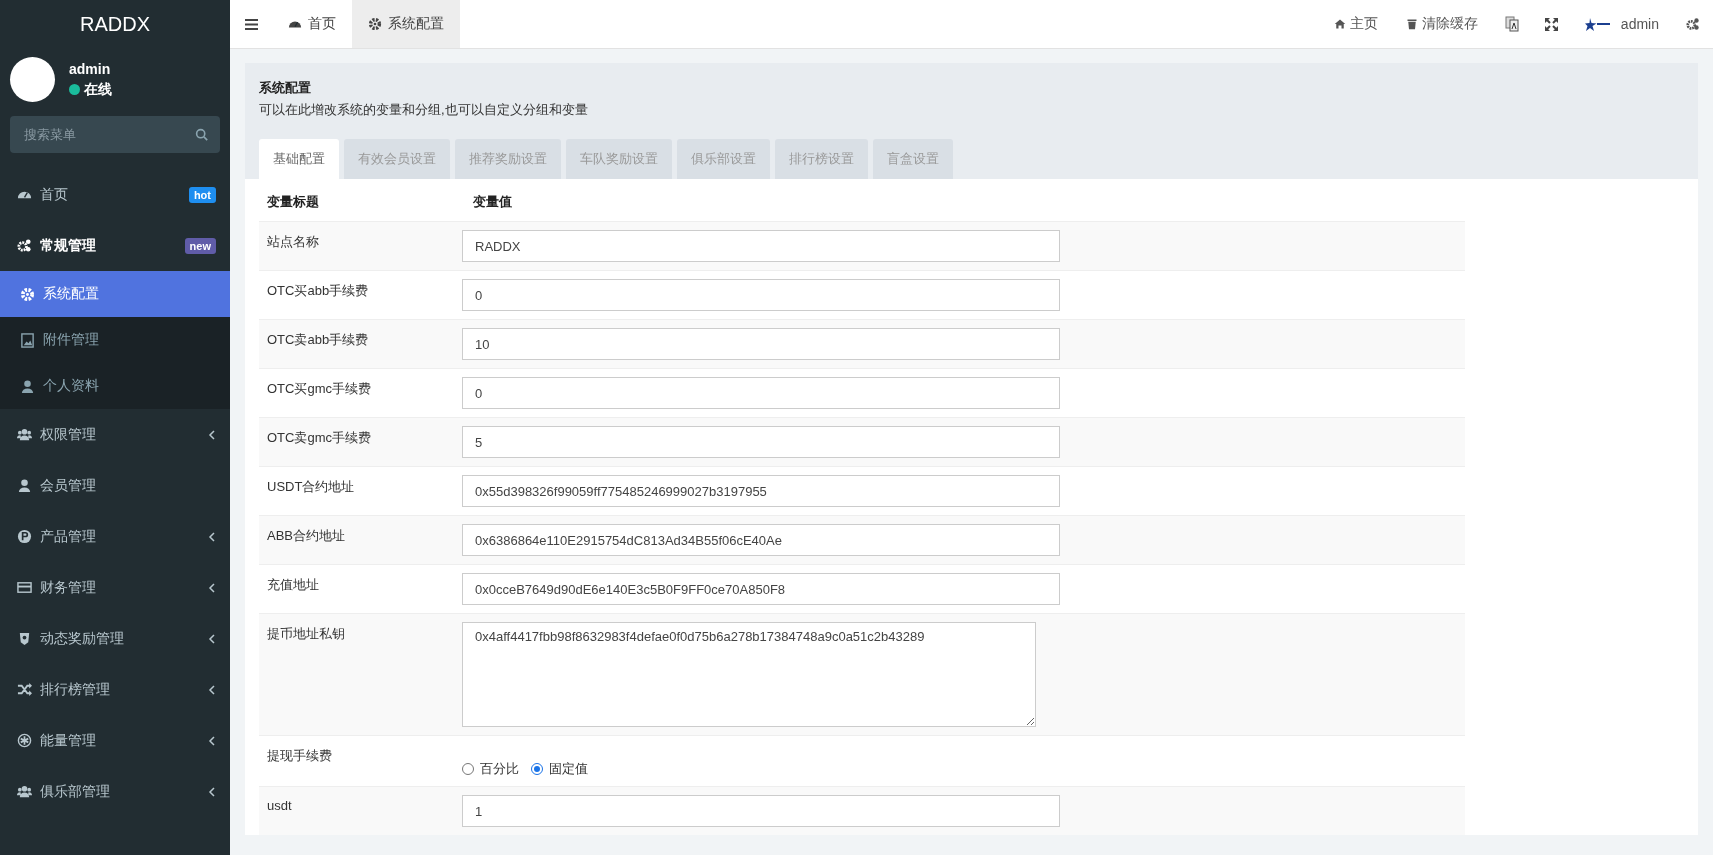 This screenshot has height=855, width=1713. Describe the element at coordinates (761, 442) in the screenshot. I see `value-field: 5` at that location.